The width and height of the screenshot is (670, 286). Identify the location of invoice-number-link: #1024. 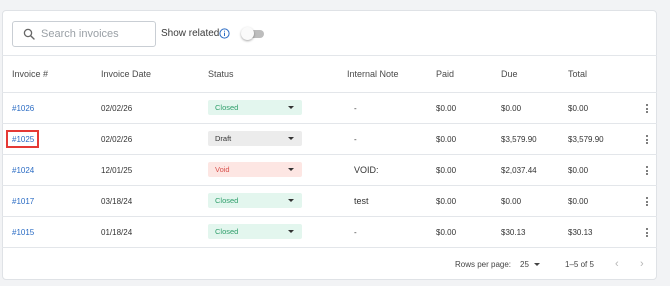
(23, 170).